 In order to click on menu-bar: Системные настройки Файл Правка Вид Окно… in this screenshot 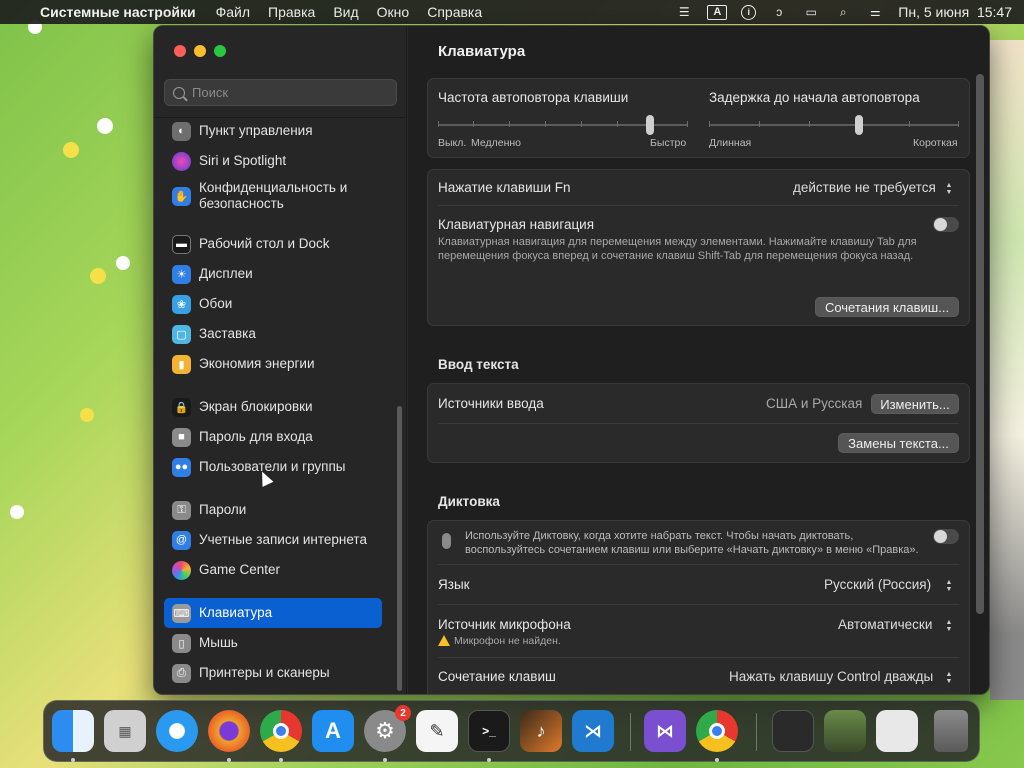, I will do `click(512, 12)`.